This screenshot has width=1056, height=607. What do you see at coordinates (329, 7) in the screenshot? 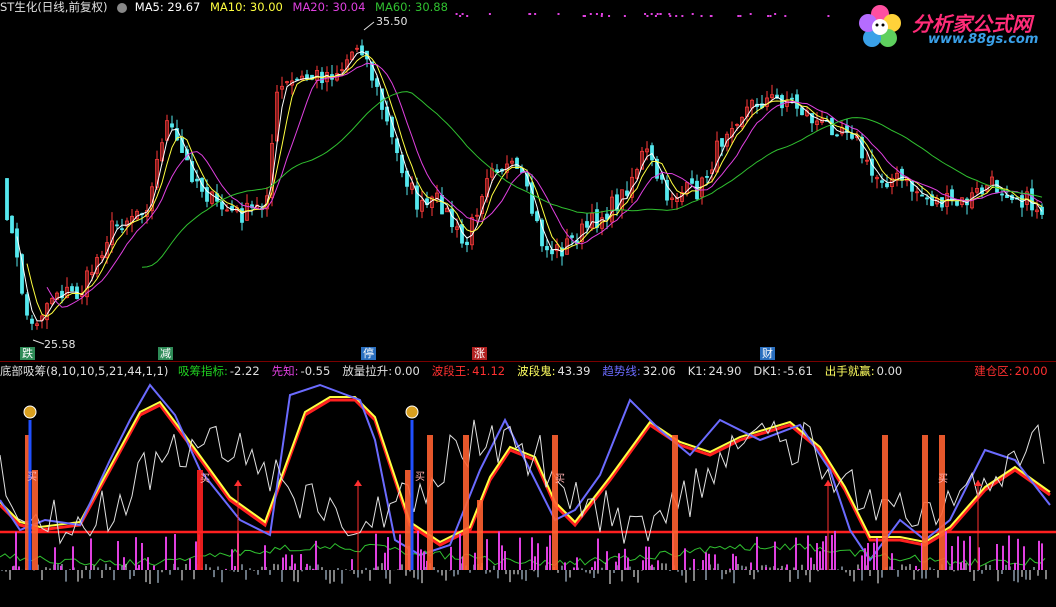
I see `ma20-value: MA20: 30.04` at bounding box center [329, 7].